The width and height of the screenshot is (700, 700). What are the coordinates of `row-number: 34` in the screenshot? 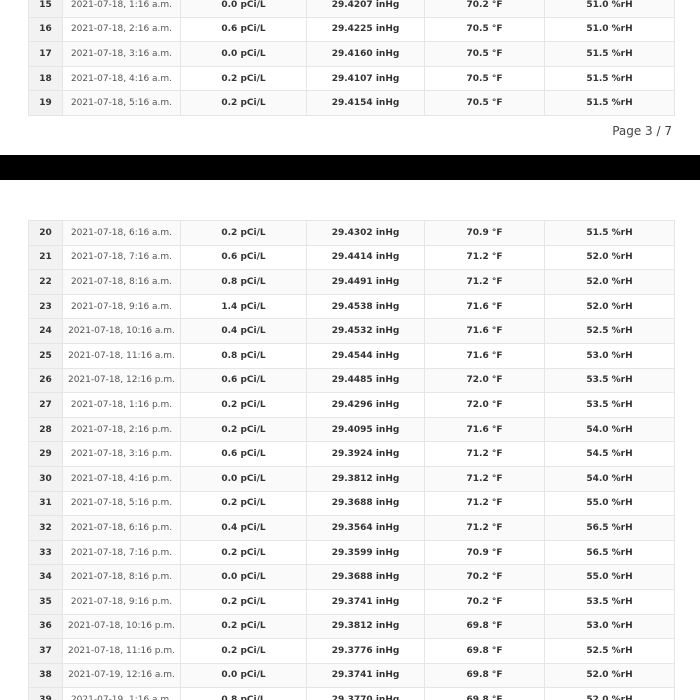 It's located at (45, 577).